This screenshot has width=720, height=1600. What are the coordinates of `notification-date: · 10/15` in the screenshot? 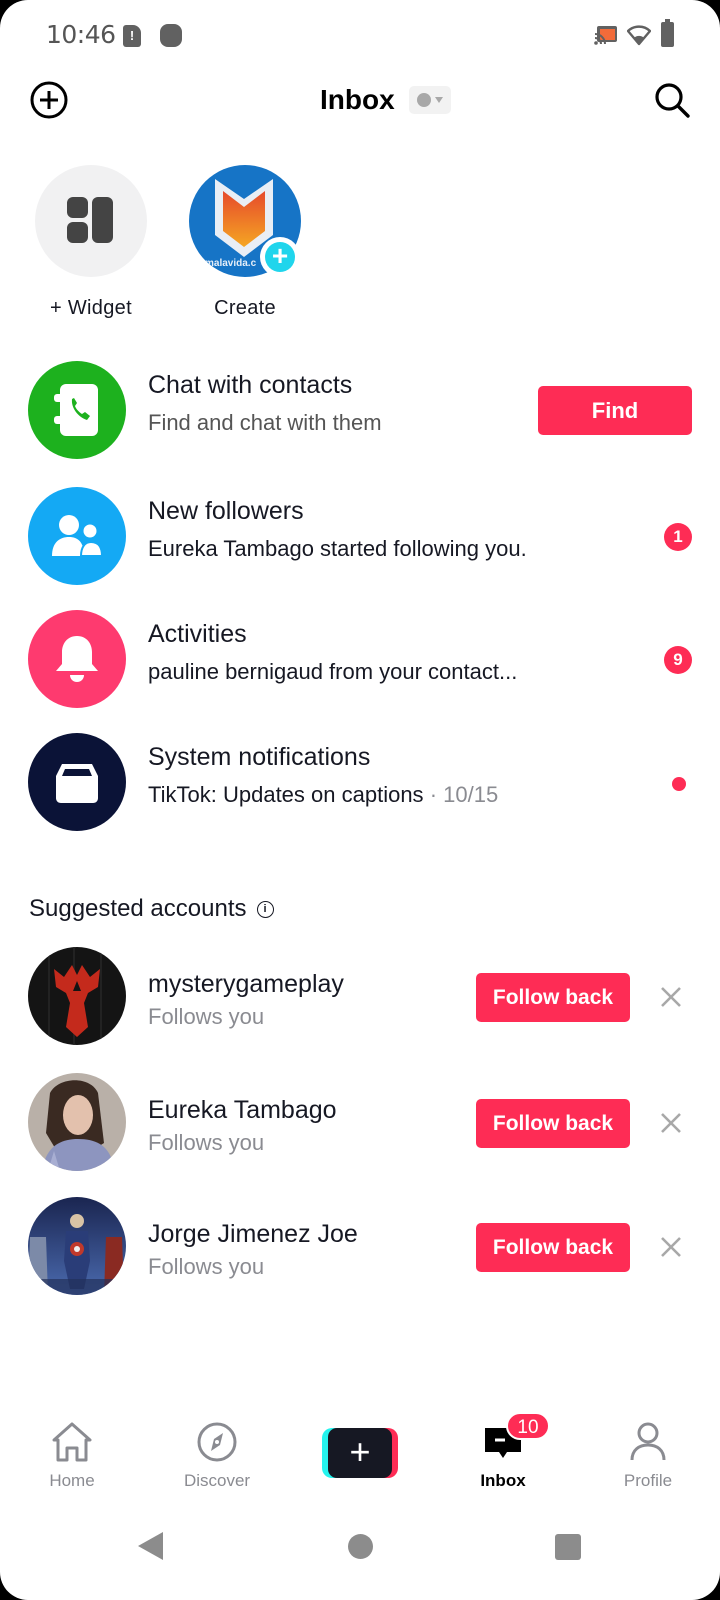 It's located at (464, 794).